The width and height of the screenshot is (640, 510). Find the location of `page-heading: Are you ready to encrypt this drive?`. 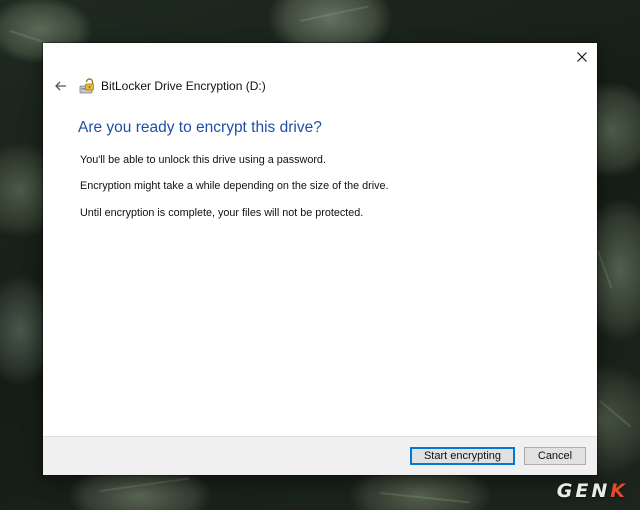

page-heading: Are you ready to encrypt this drive? is located at coordinates (200, 127).